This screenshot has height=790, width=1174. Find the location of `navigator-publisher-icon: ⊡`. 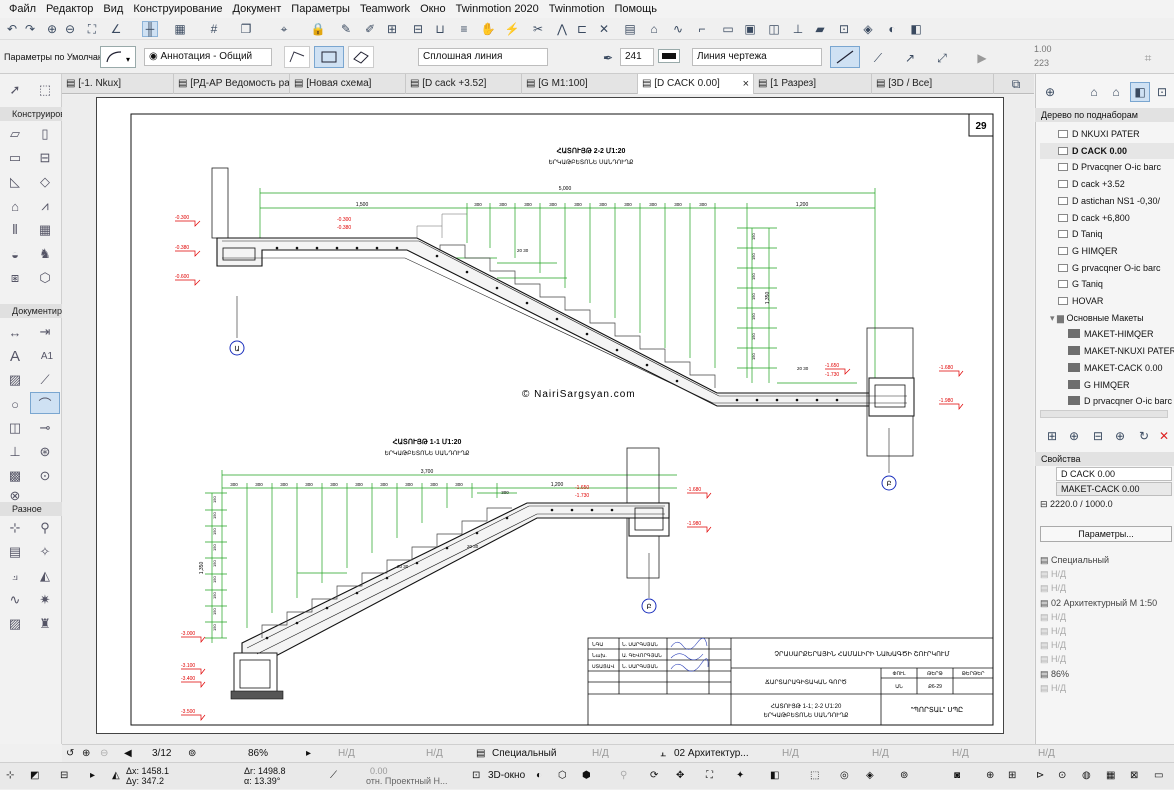

navigator-publisher-icon: ⊡ is located at coordinates (1162, 92).